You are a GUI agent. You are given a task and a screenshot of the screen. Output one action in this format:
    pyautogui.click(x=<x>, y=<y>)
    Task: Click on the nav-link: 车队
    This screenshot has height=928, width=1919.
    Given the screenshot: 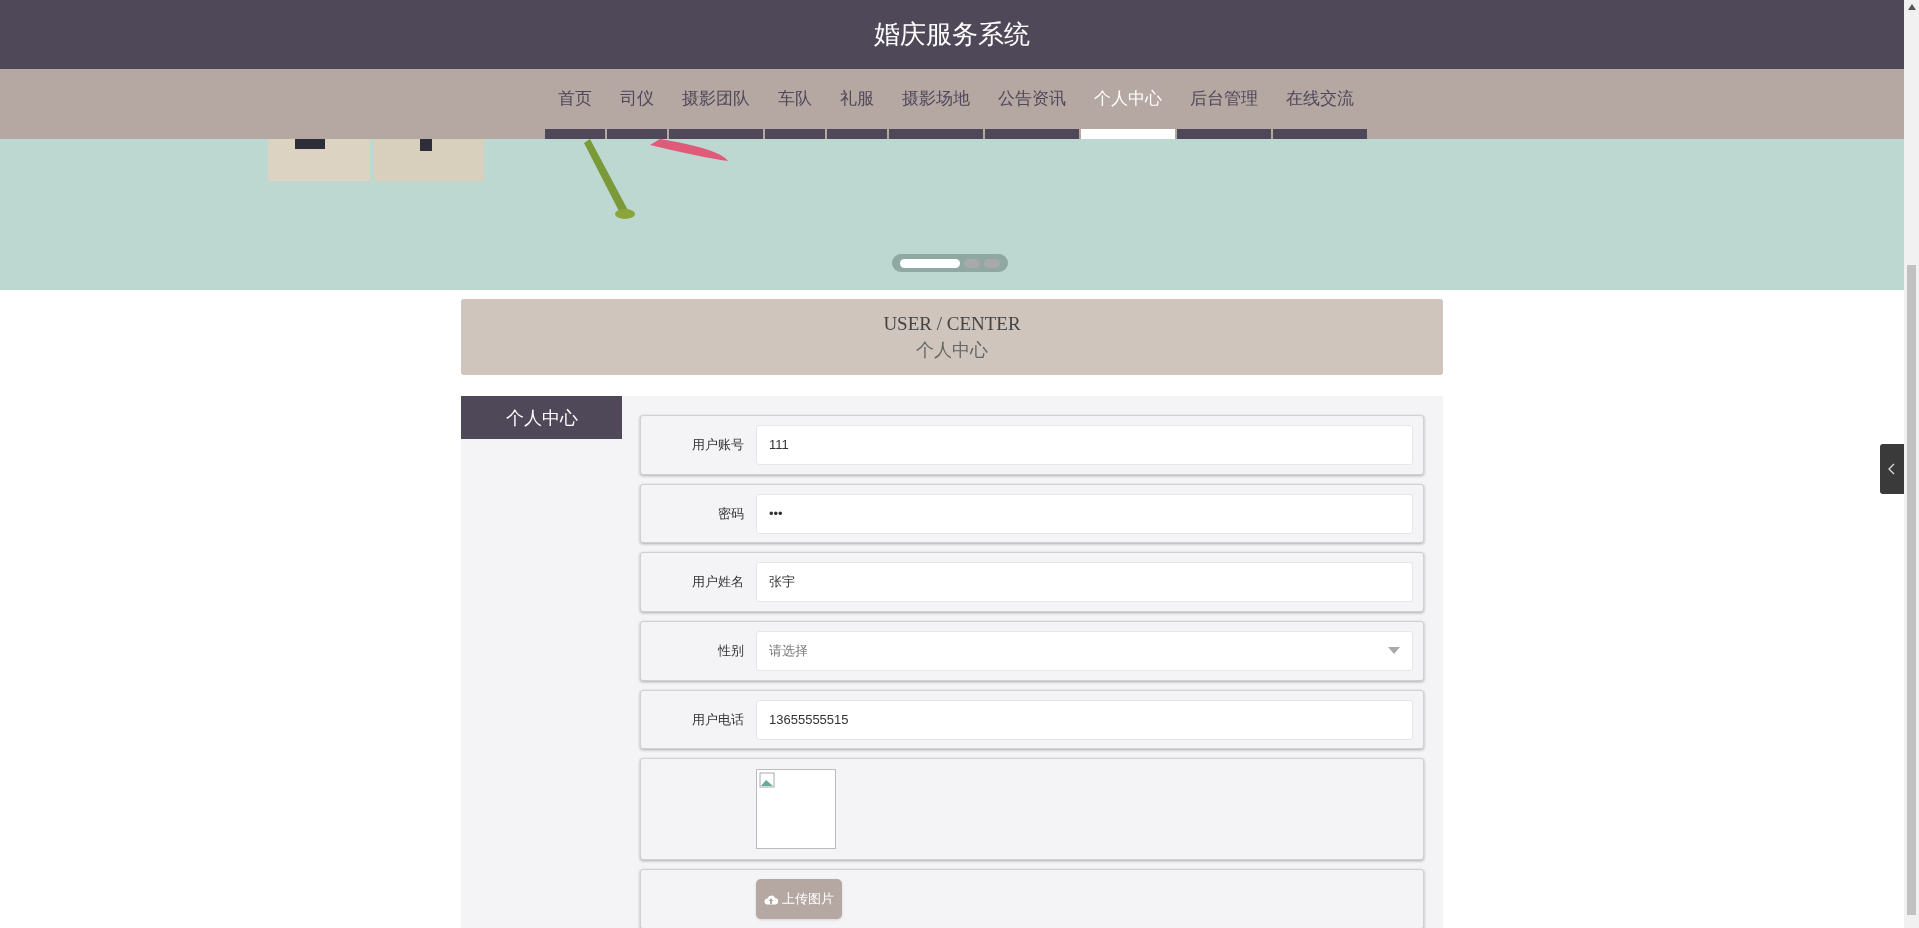 What is the action you would take?
    pyautogui.click(x=795, y=99)
    